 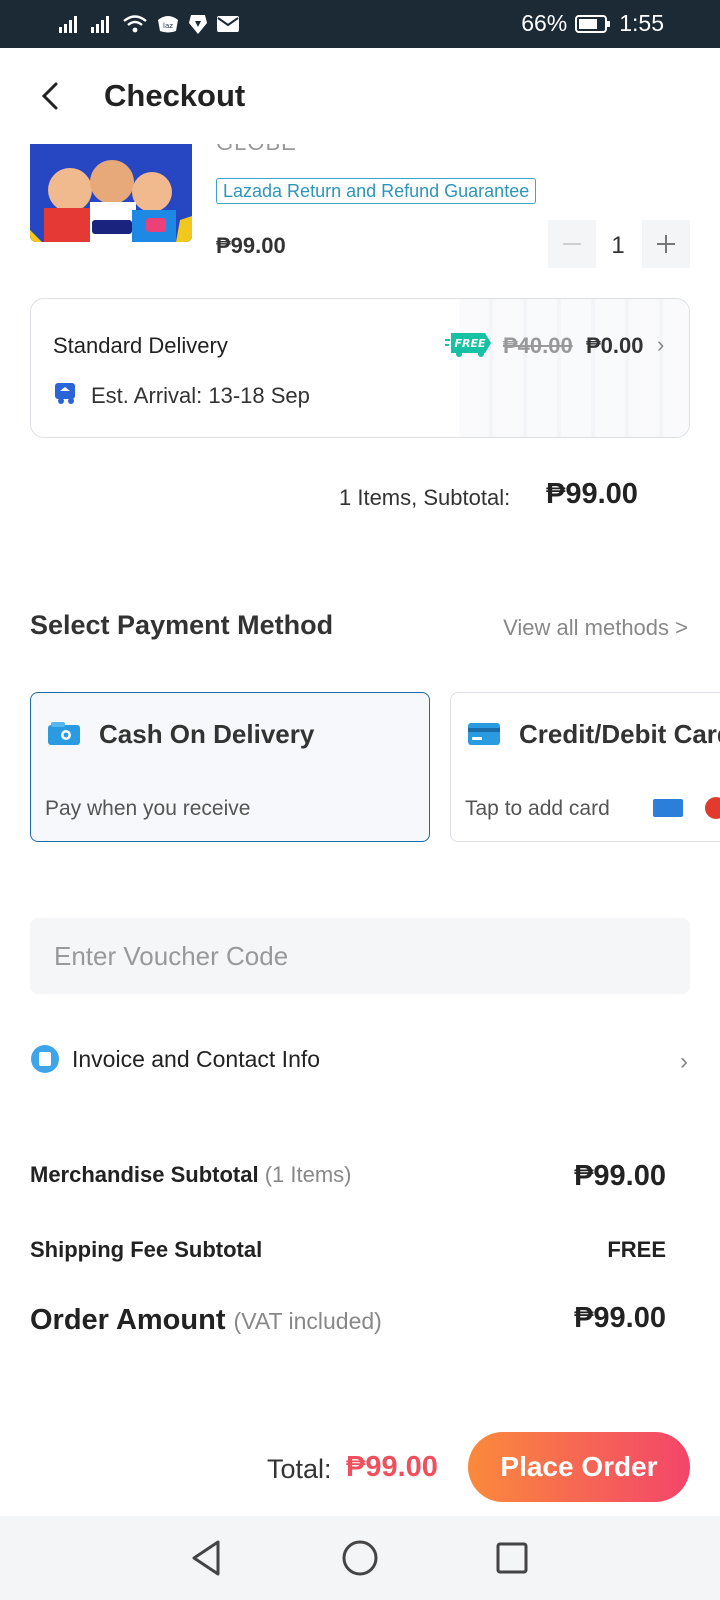 I want to click on mail-icon, so click(x=228, y=24).